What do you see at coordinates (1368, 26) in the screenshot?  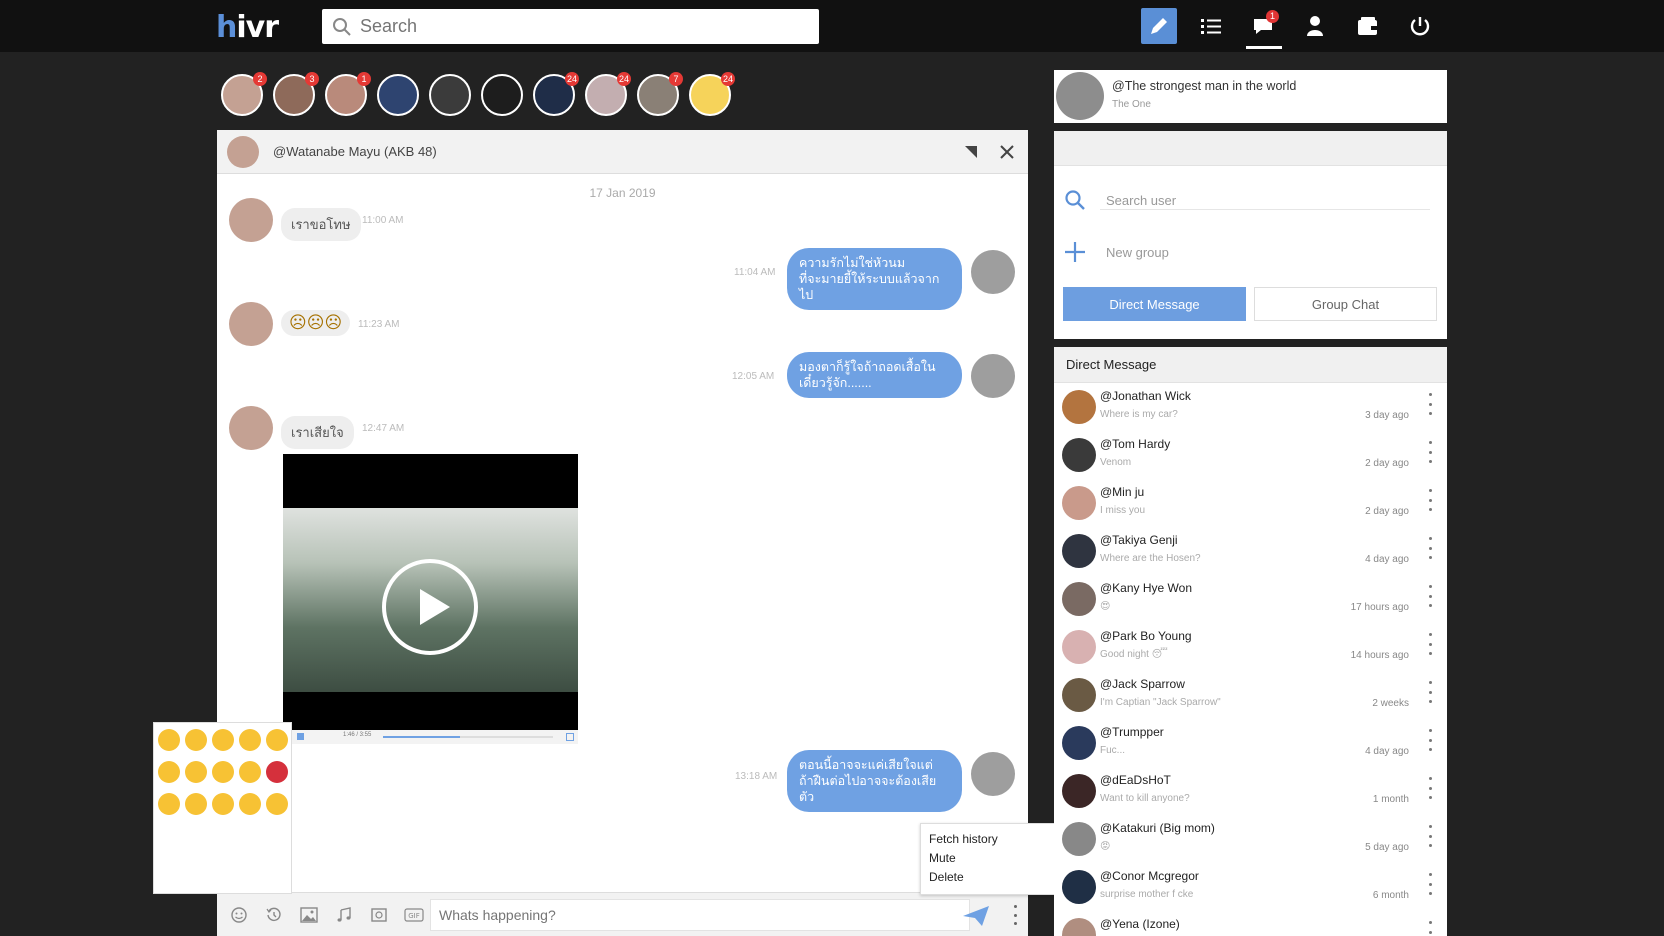 I see `wallet-button` at bounding box center [1368, 26].